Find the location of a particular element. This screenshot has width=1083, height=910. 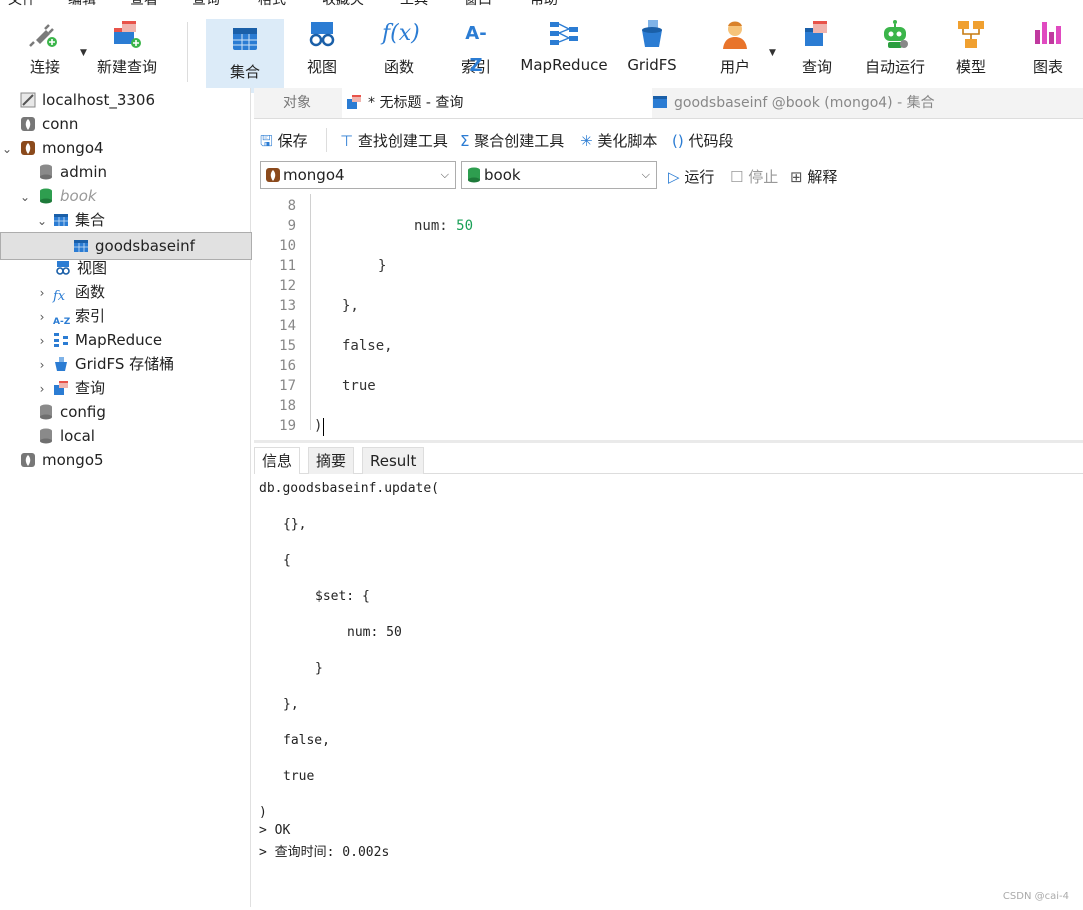

collection-button: 集合 is located at coordinates (245, 56).